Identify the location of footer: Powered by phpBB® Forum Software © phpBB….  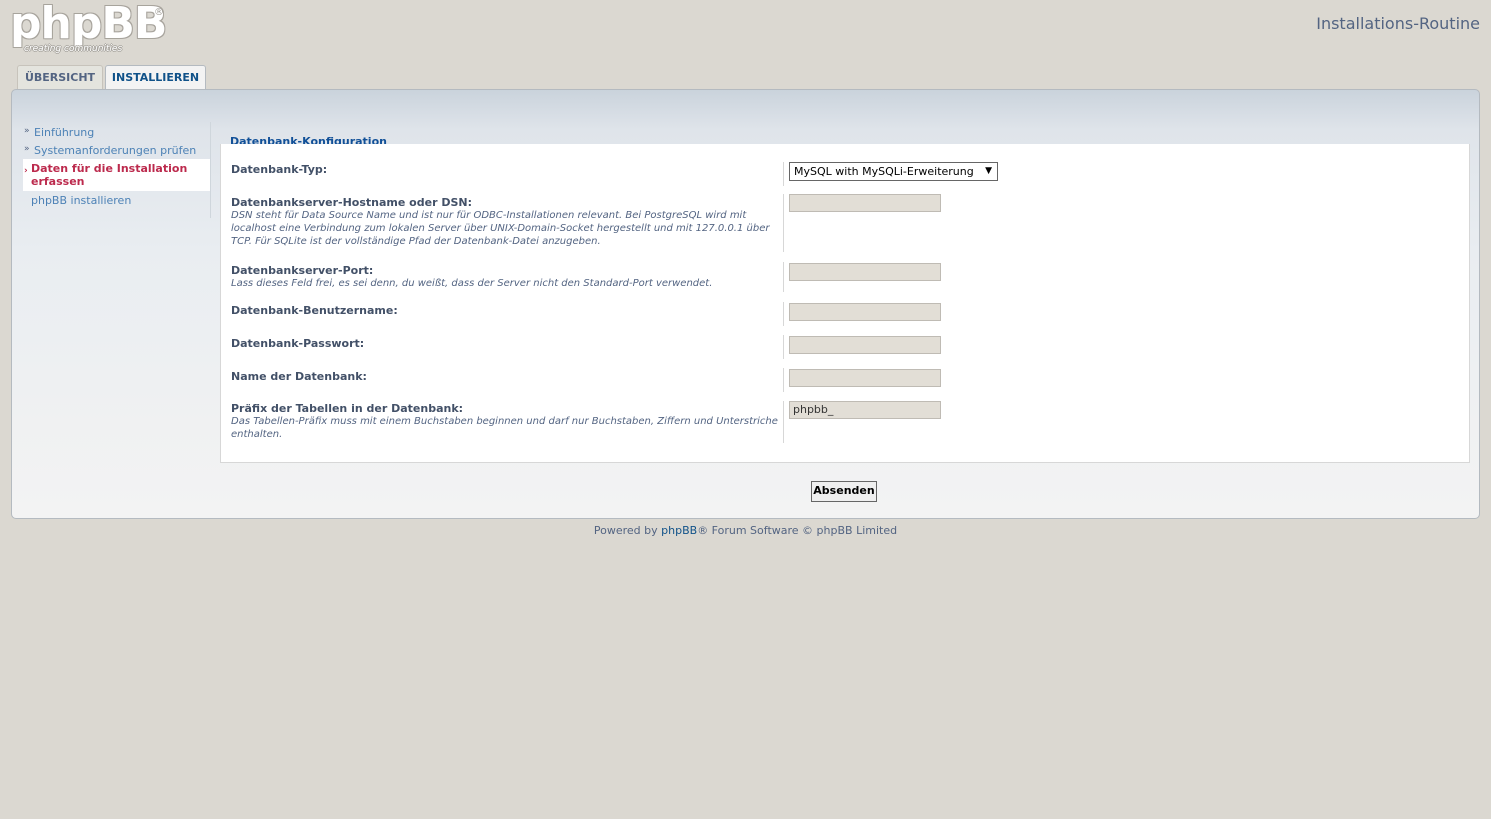
(745, 530).